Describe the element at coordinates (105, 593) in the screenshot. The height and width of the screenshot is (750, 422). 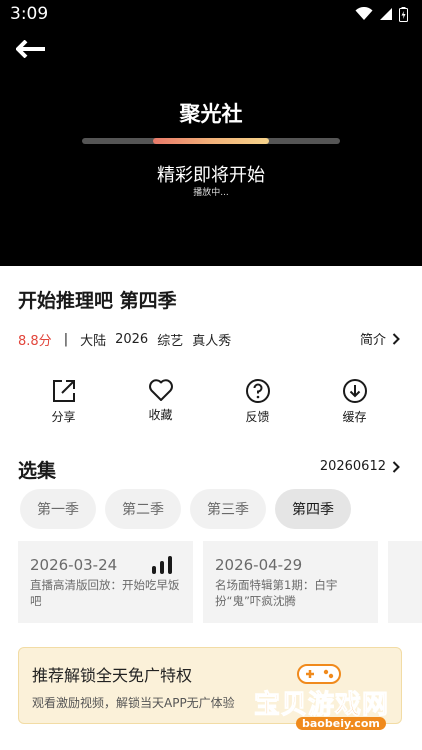
I see `episode-description: 直播高清版回放：开始吃早饭吧` at that location.